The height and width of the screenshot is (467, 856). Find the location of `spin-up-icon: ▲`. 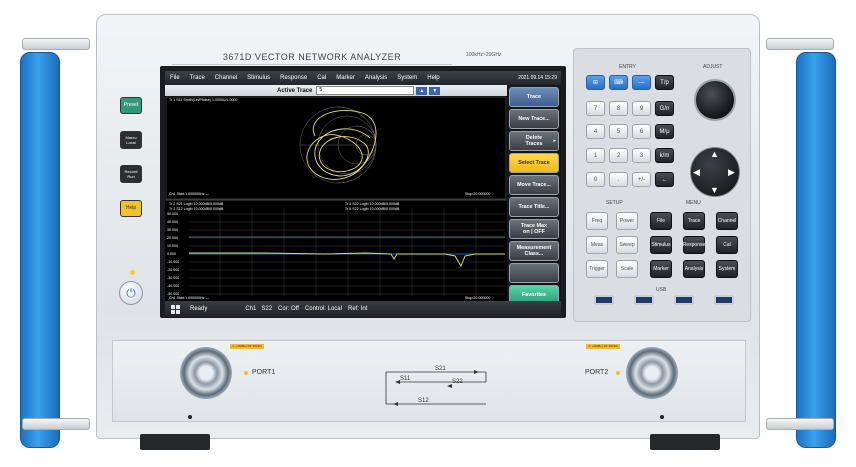

spin-up-icon: ▲ is located at coordinates (422, 90).